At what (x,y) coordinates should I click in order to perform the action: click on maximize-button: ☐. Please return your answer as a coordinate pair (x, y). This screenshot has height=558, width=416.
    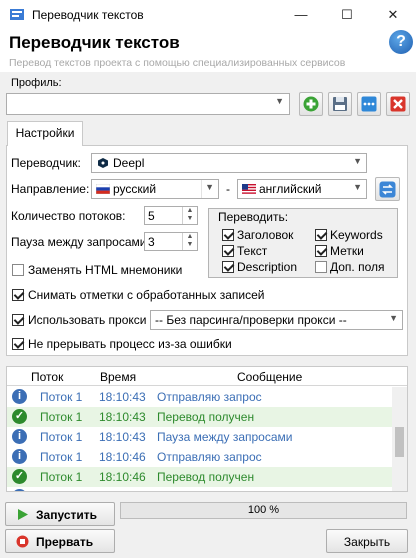
    Looking at the image, I should click on (347, 15).